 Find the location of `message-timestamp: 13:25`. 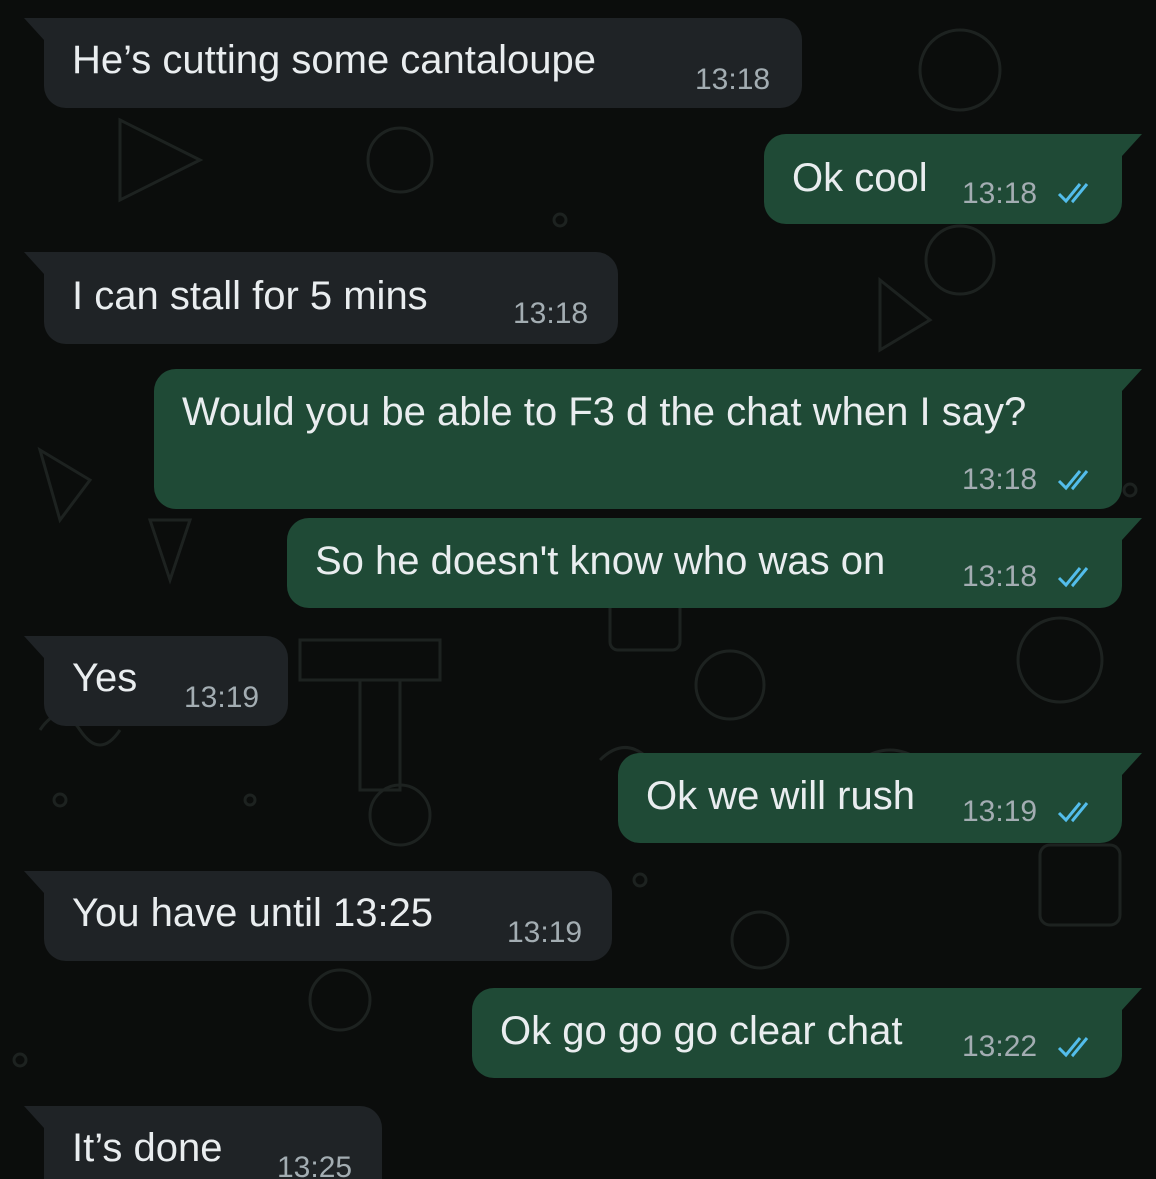

message-timestamp: 13:25 is located at coordinates (315, 1165).